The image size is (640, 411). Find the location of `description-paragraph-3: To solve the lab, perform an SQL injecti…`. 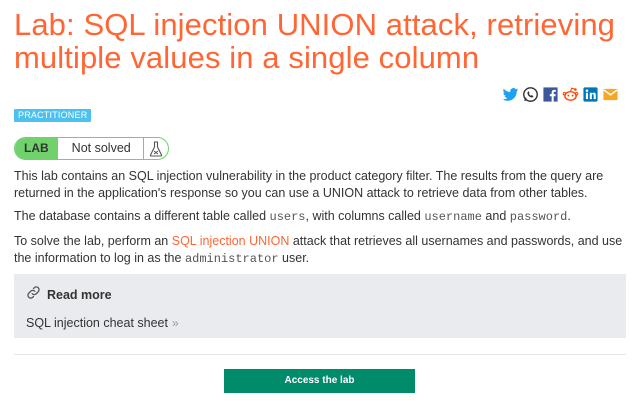

description-paragraph-3: To solve the lab, perform an SQL injecti… is located at coordinates (321, 250).